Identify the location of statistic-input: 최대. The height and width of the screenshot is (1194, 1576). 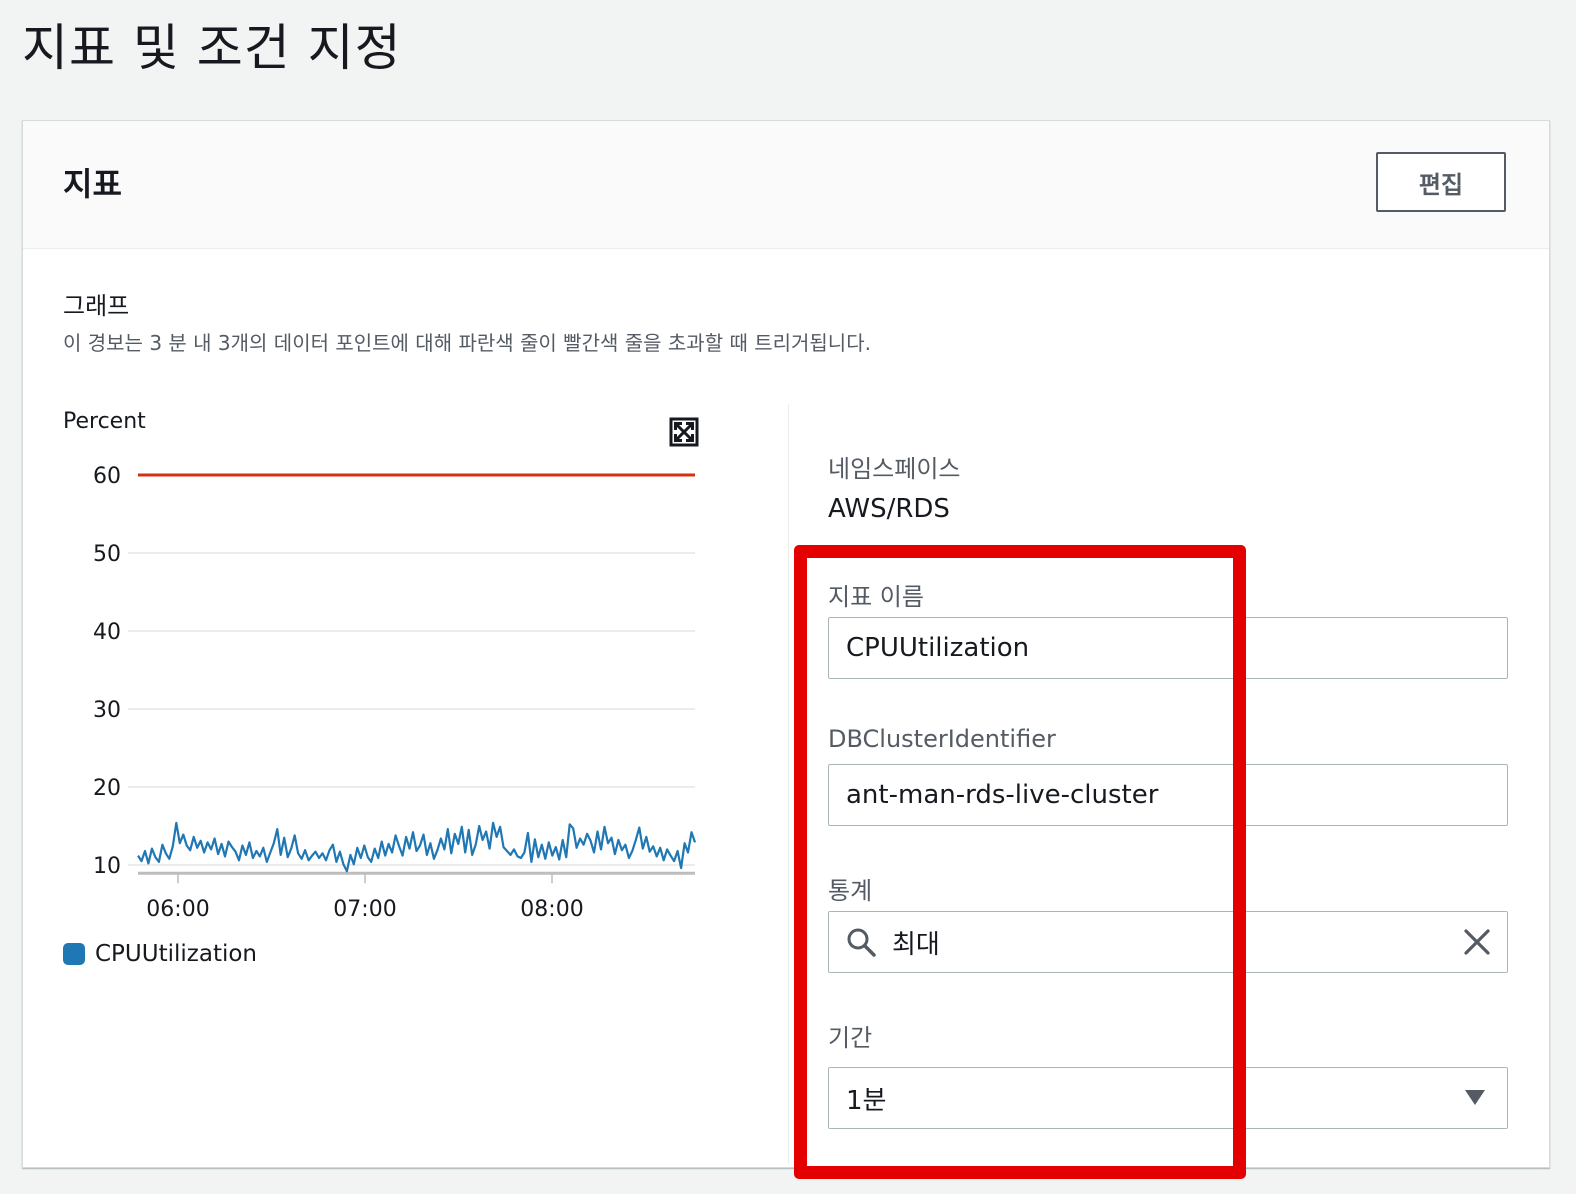
(1168, 942).